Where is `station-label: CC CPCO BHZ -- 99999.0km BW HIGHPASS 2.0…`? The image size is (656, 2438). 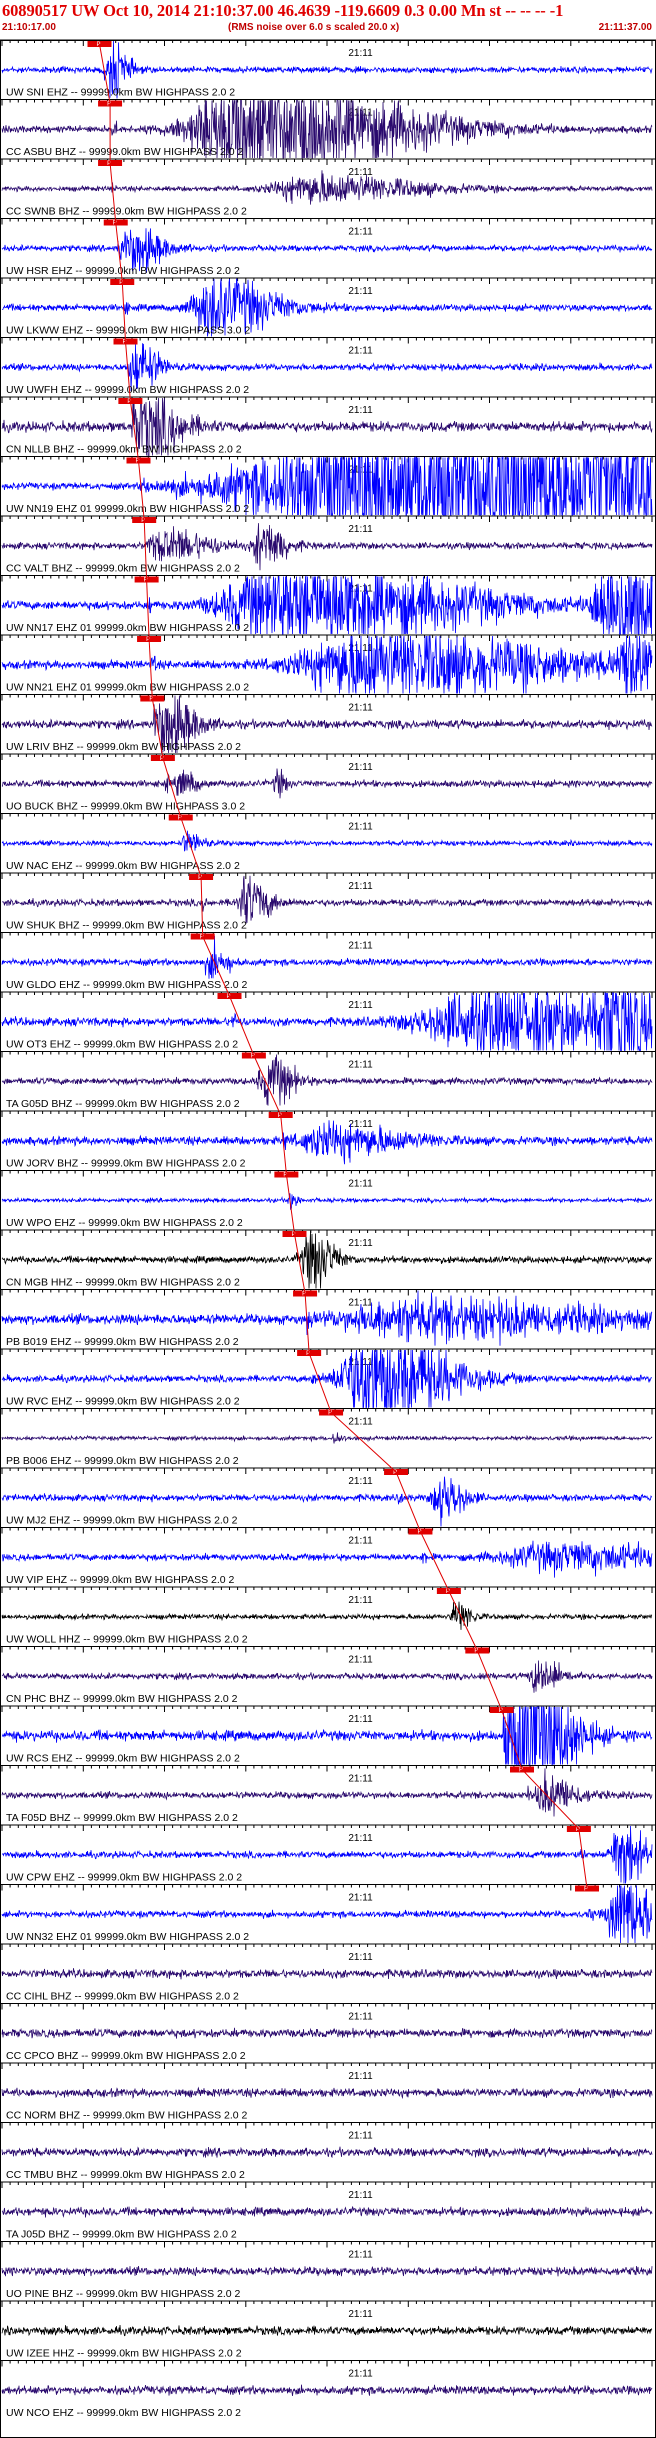 station-label: CC CPCO BHZ -- 99999.0km BW HIGHPASS 2.0… is located at coordinates (126, 2056).